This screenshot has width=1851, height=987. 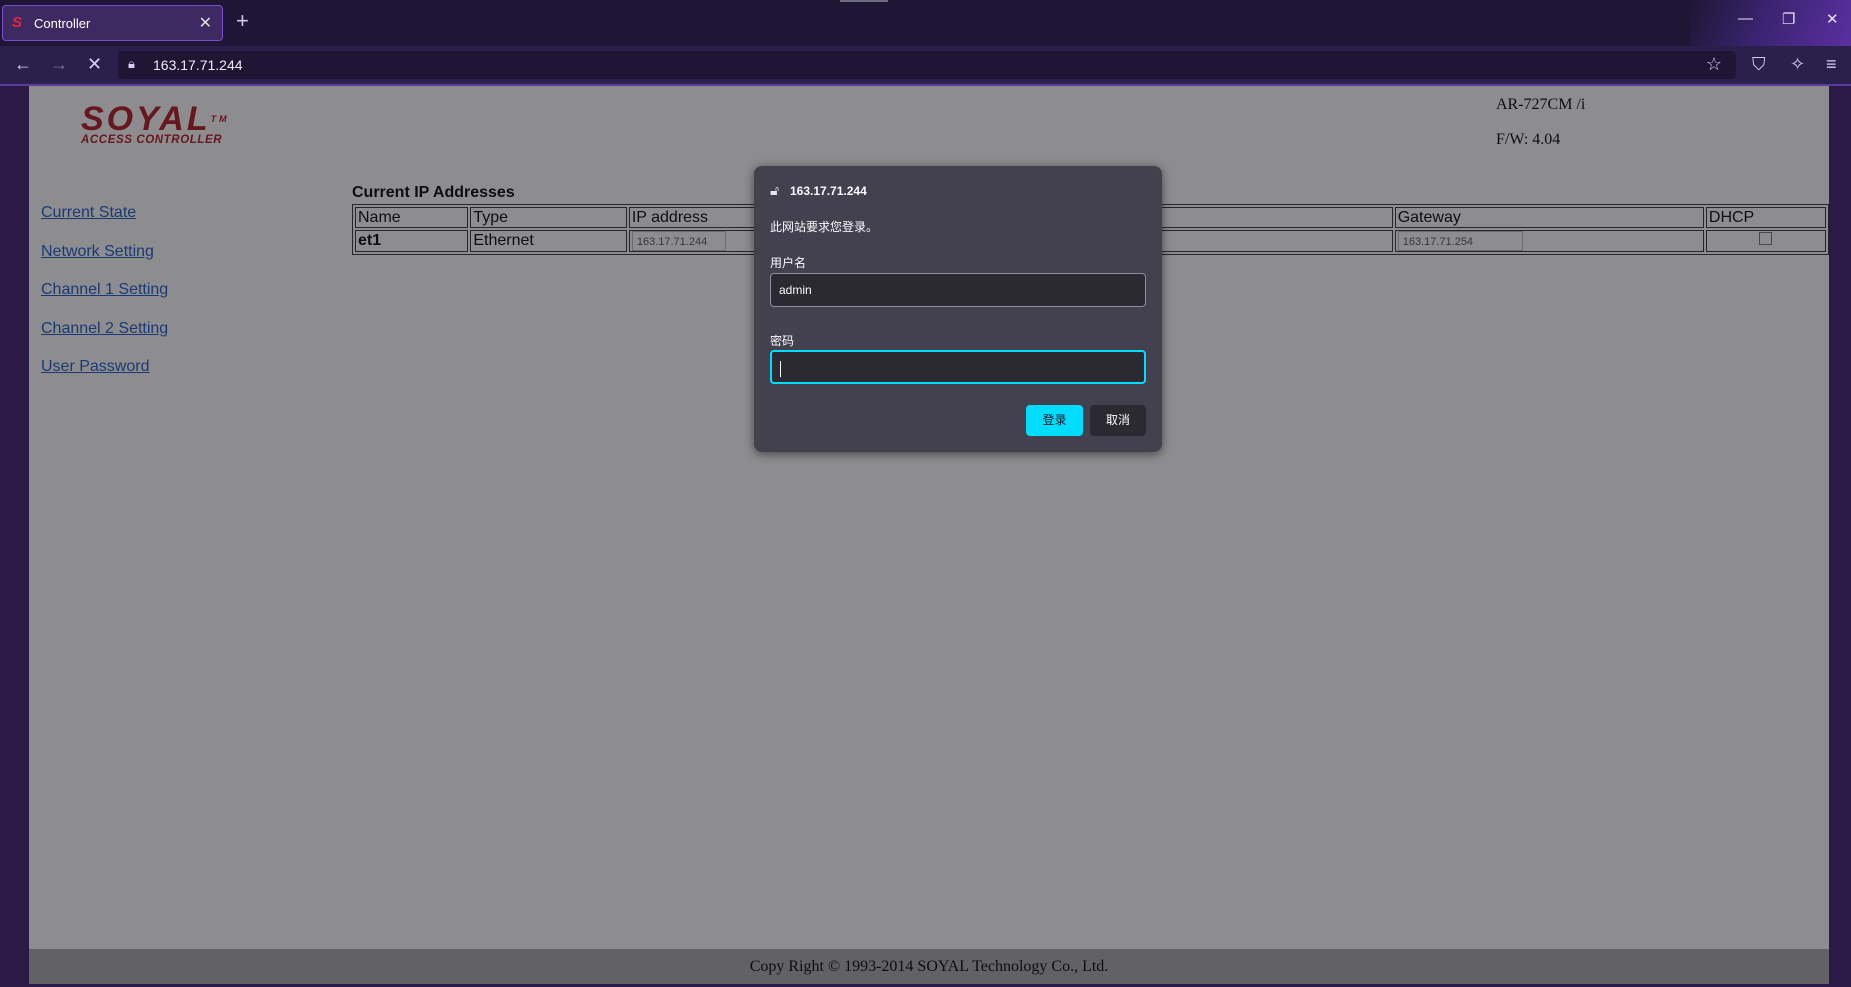 I want to click on cancel-button: 取消, so click(x=1118, y=420).